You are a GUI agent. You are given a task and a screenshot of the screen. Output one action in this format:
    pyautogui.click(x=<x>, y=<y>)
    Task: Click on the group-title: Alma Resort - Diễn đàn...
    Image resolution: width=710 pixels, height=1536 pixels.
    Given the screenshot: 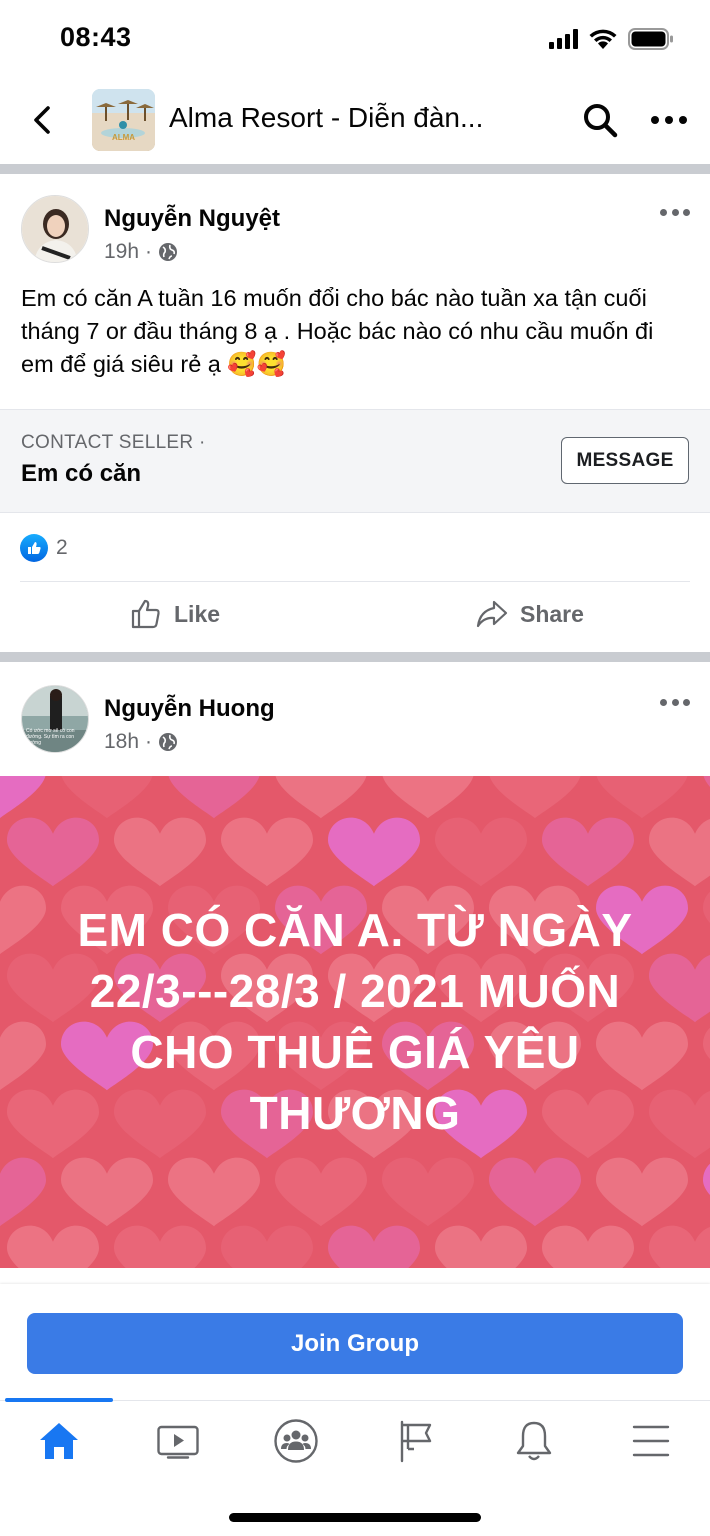 What is the action you would take?
    pyautogui.click(x=341, y=118)
    